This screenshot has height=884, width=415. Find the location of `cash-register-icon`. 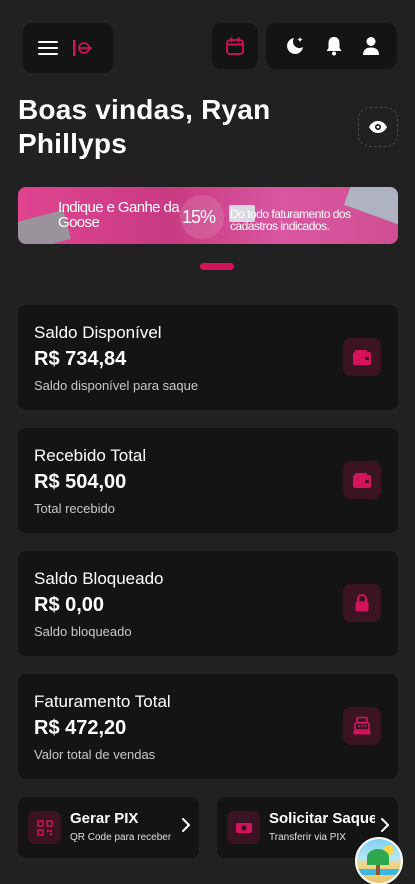

cash-register-icon is located at coordinates (362, 726).